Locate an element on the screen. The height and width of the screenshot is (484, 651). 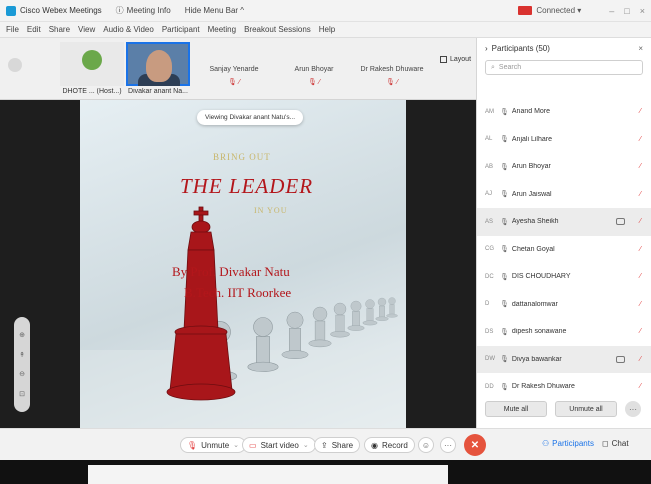
avatar: AM is located at coordinates (489, 111).